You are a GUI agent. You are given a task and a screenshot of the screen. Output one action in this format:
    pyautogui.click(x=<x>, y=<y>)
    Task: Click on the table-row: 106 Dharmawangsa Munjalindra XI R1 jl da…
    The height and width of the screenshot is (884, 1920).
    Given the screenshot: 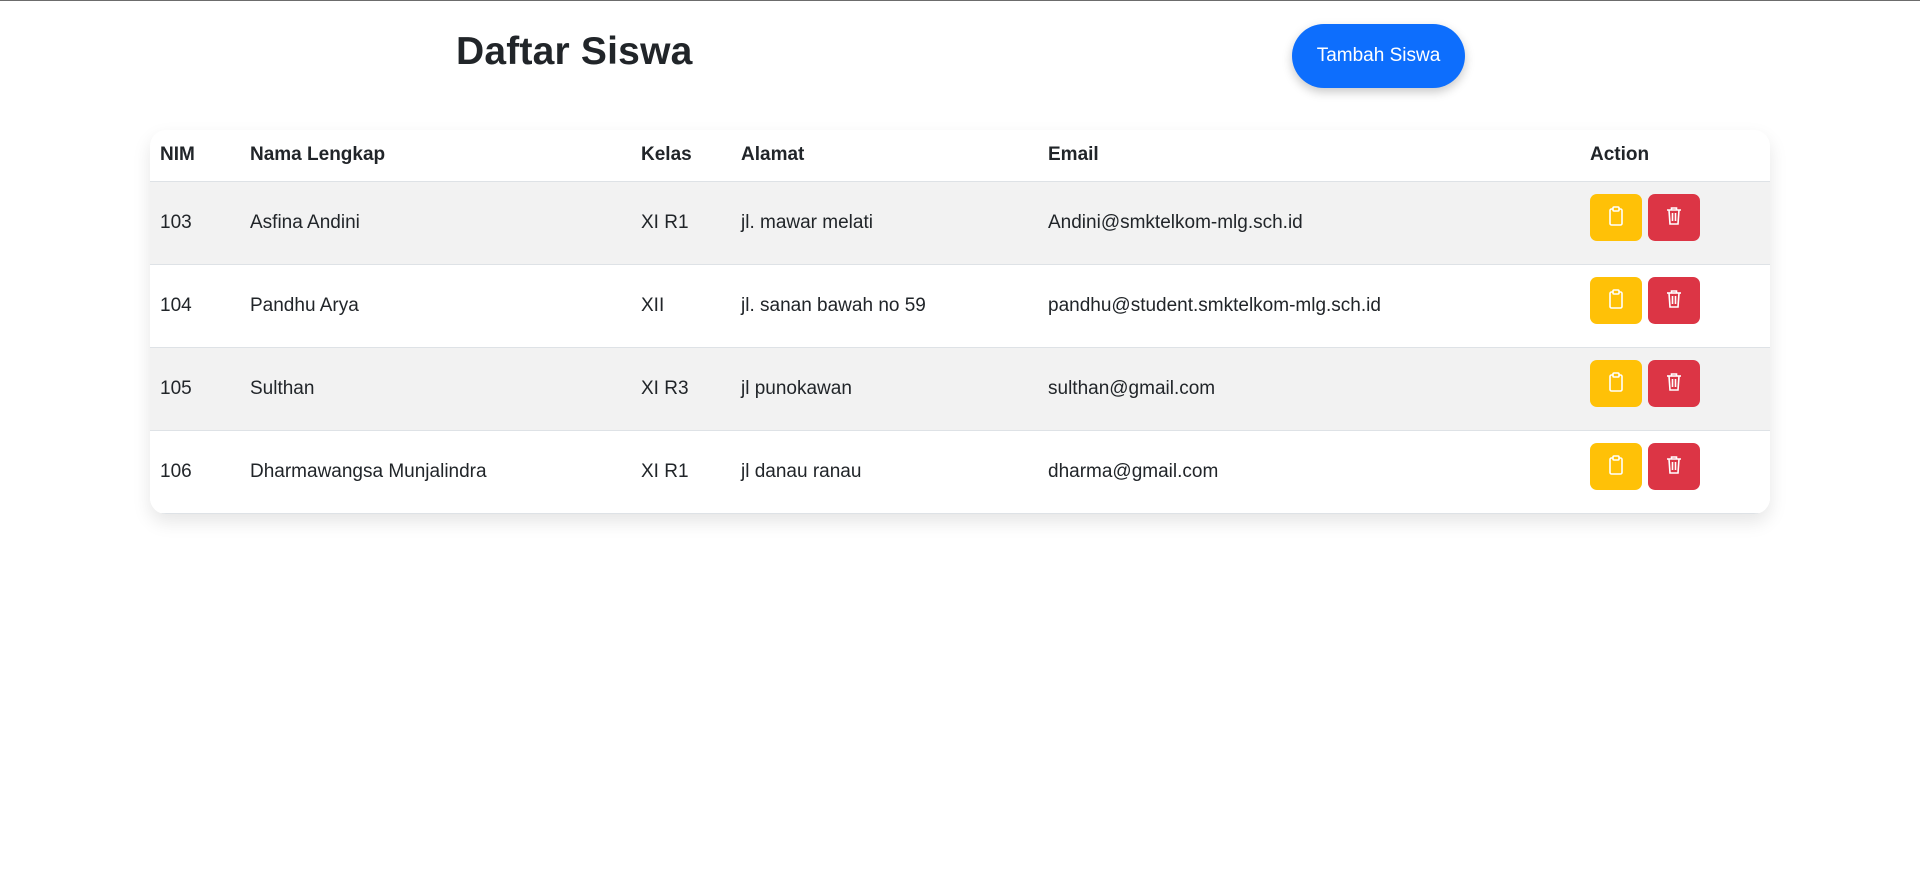 What is the action you would take?
    pyautogui.click(x=960, y=472)
    